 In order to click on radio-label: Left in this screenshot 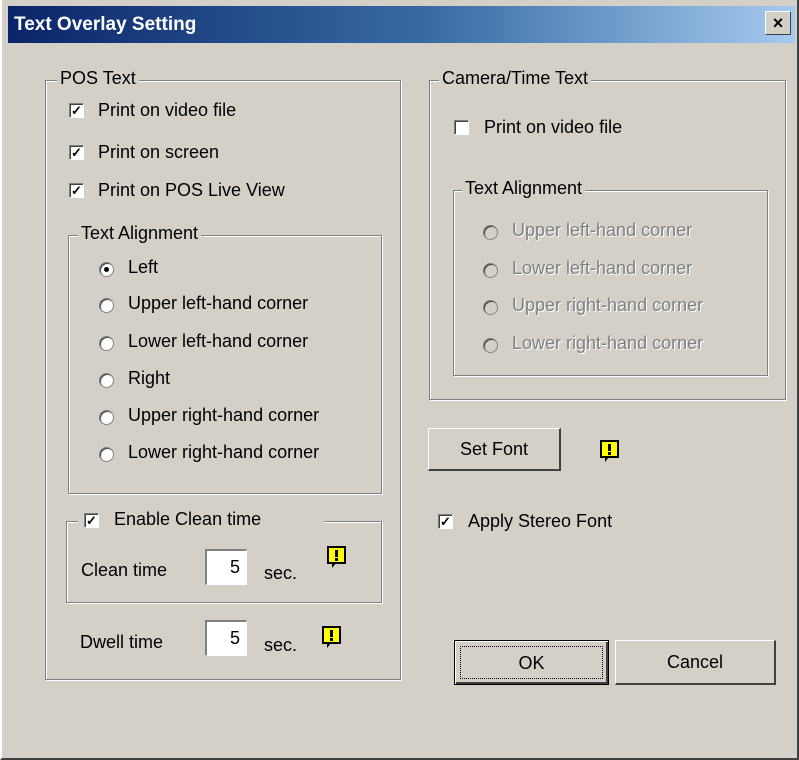, I will do `click(143, 267)`.